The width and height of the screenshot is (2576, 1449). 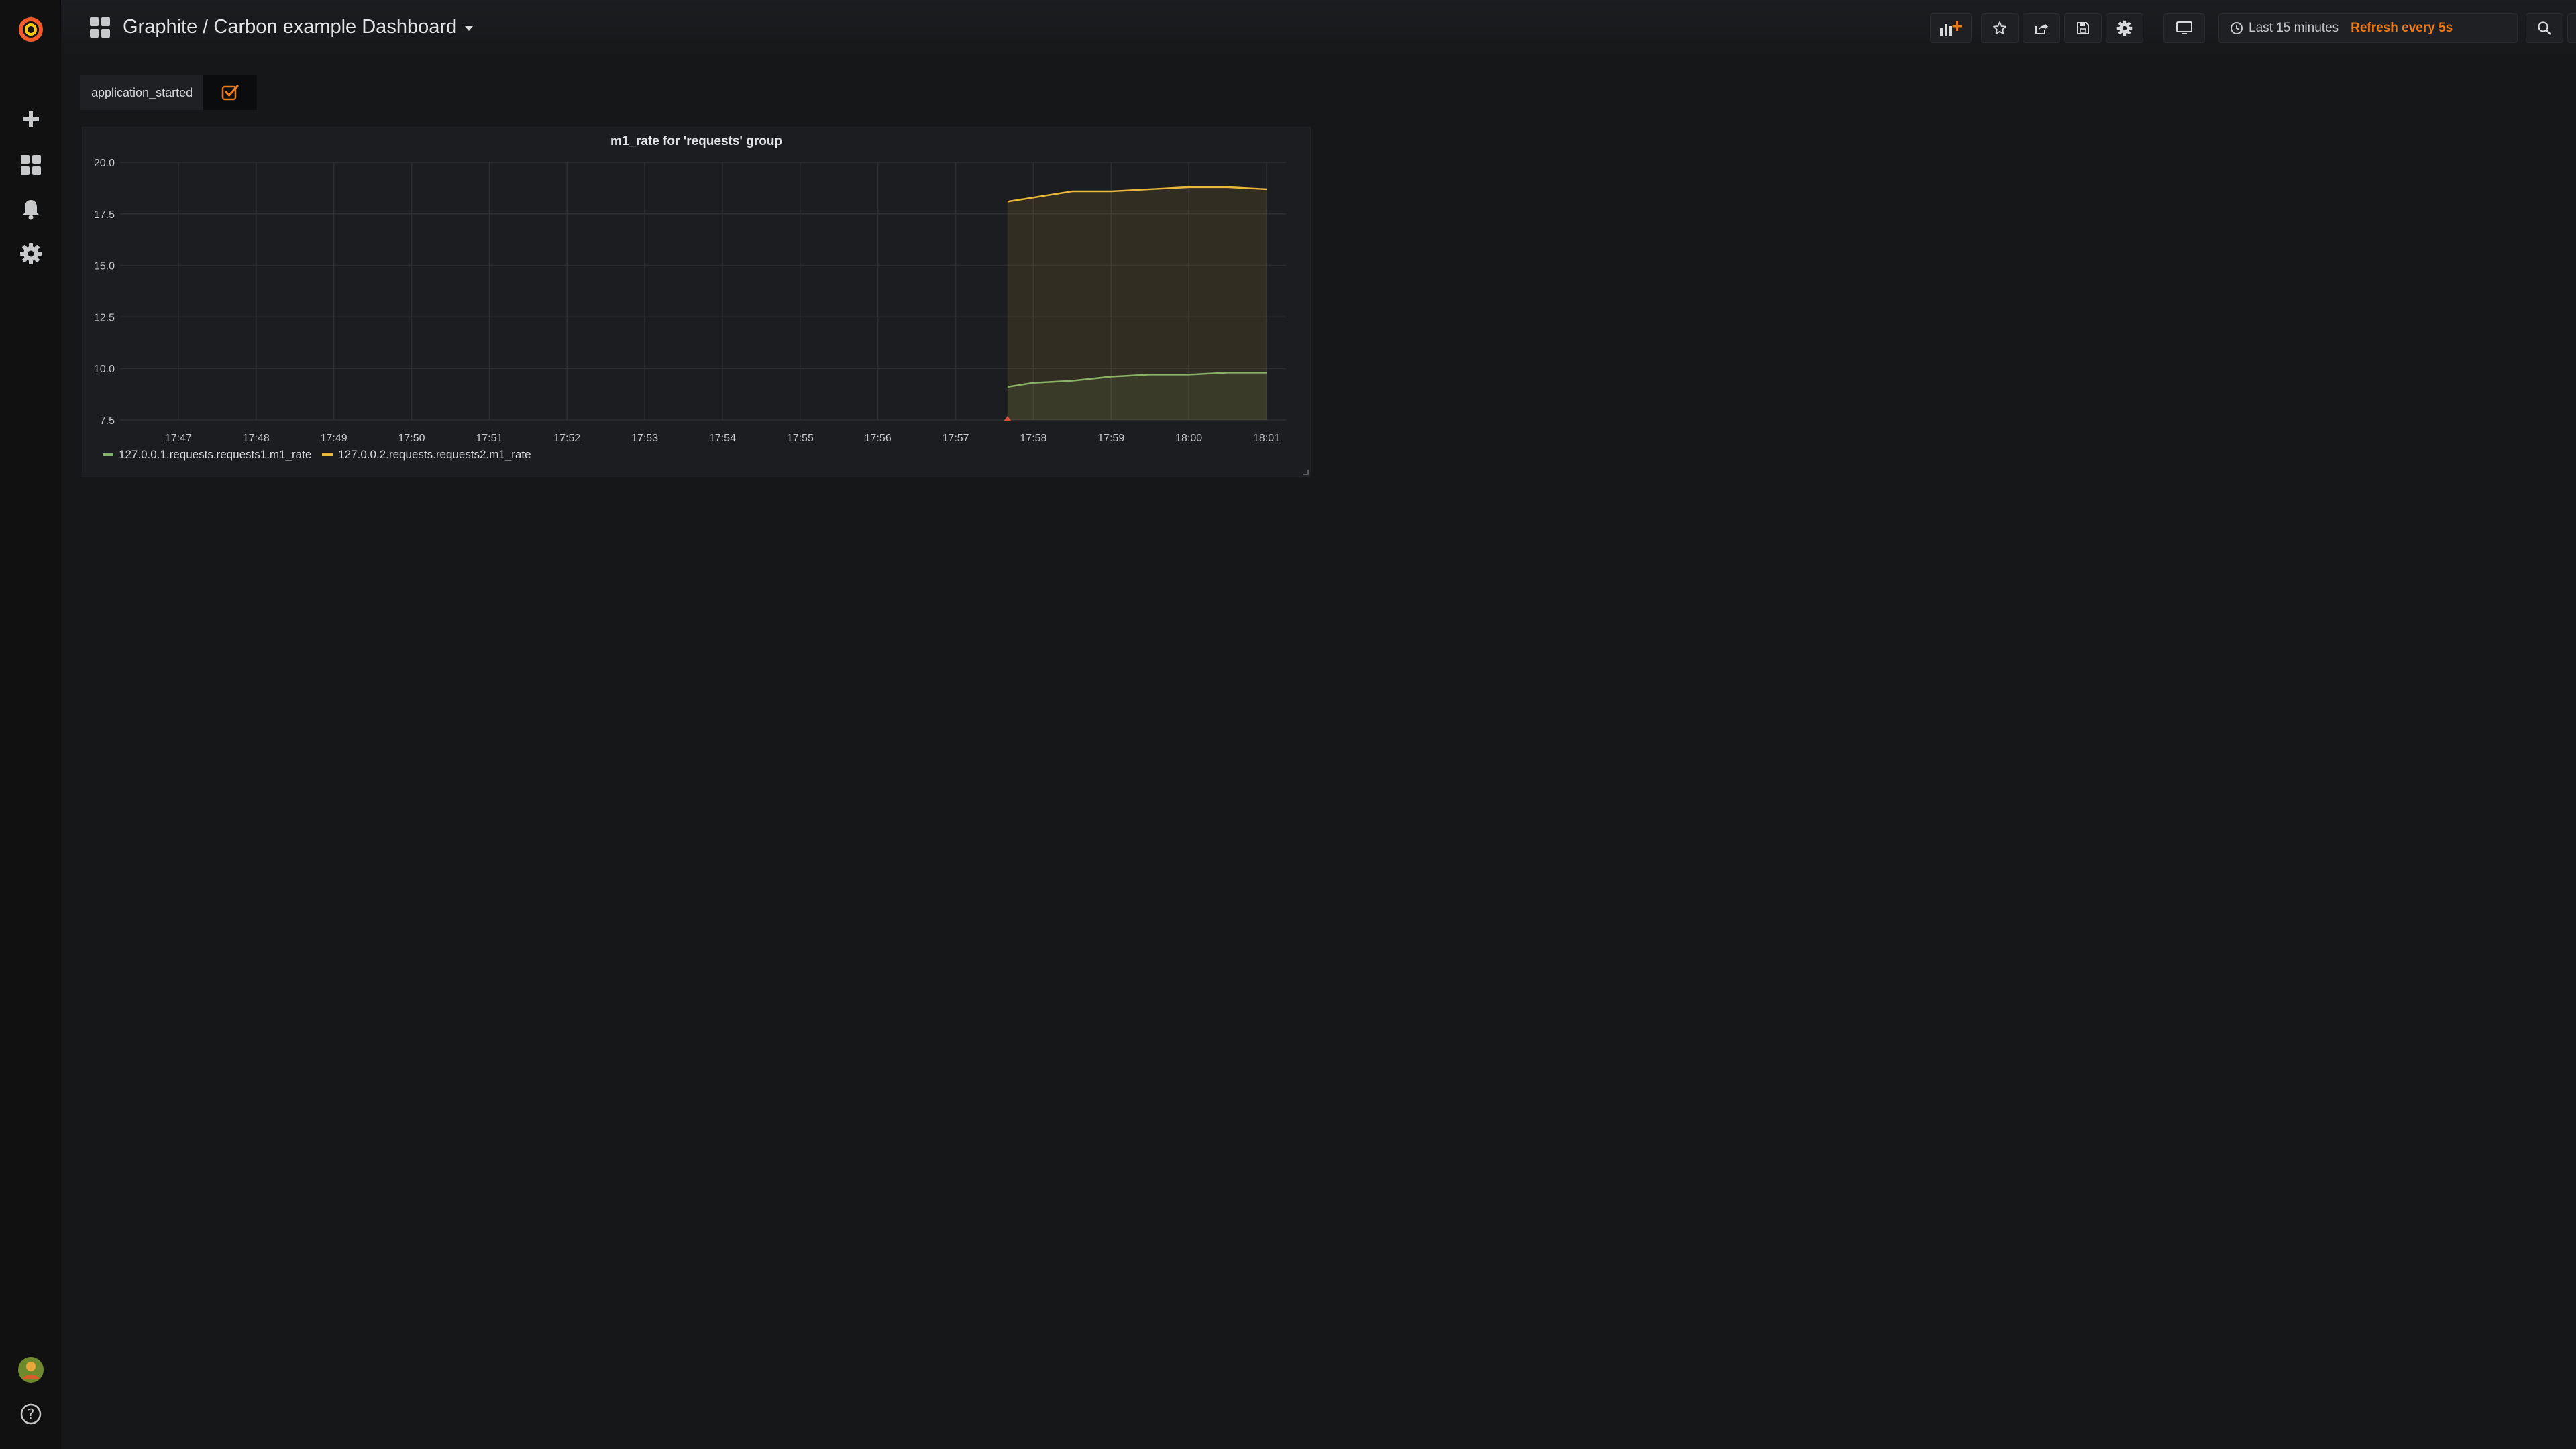 I want to click on x-tick-label: 17:53, so click(x=644, y=438).